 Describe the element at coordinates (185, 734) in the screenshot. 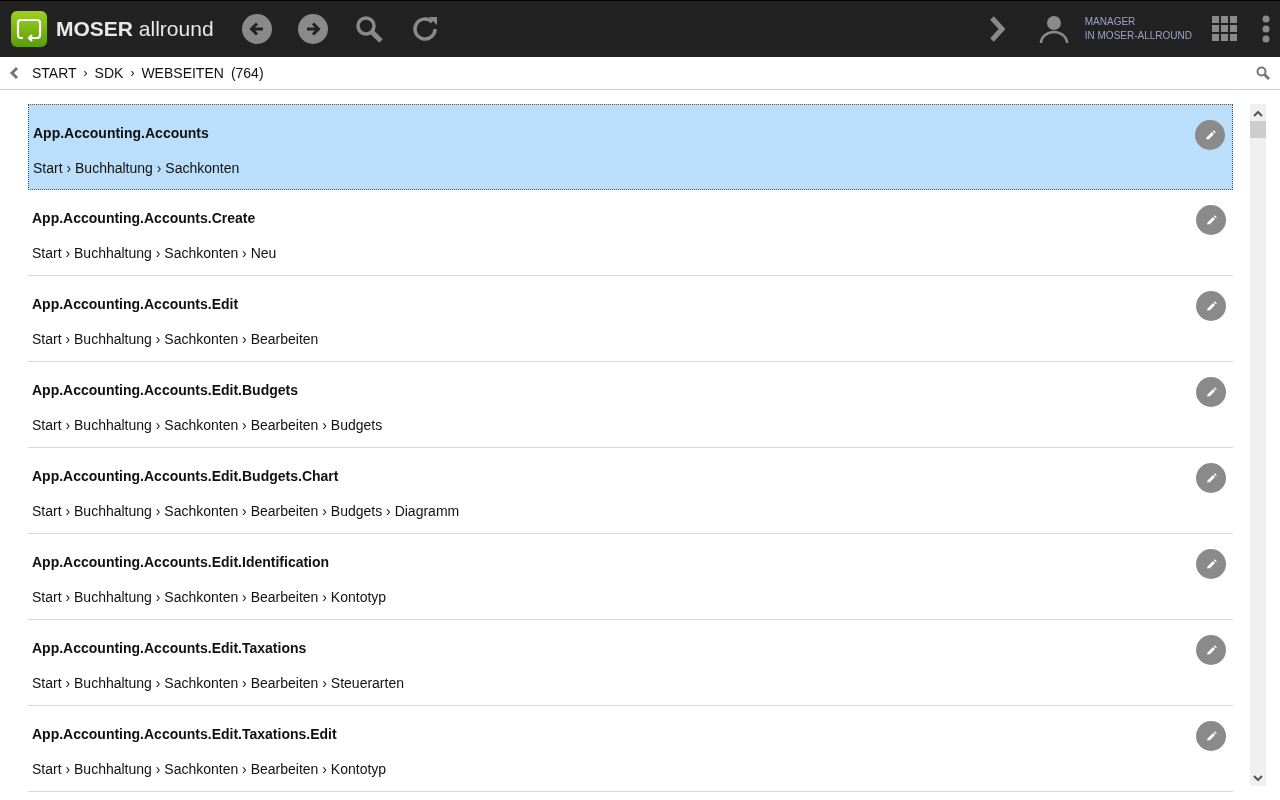

I see `page-name: App.Accounting.Accounts.Edit.Taxations.Edit` at that location.